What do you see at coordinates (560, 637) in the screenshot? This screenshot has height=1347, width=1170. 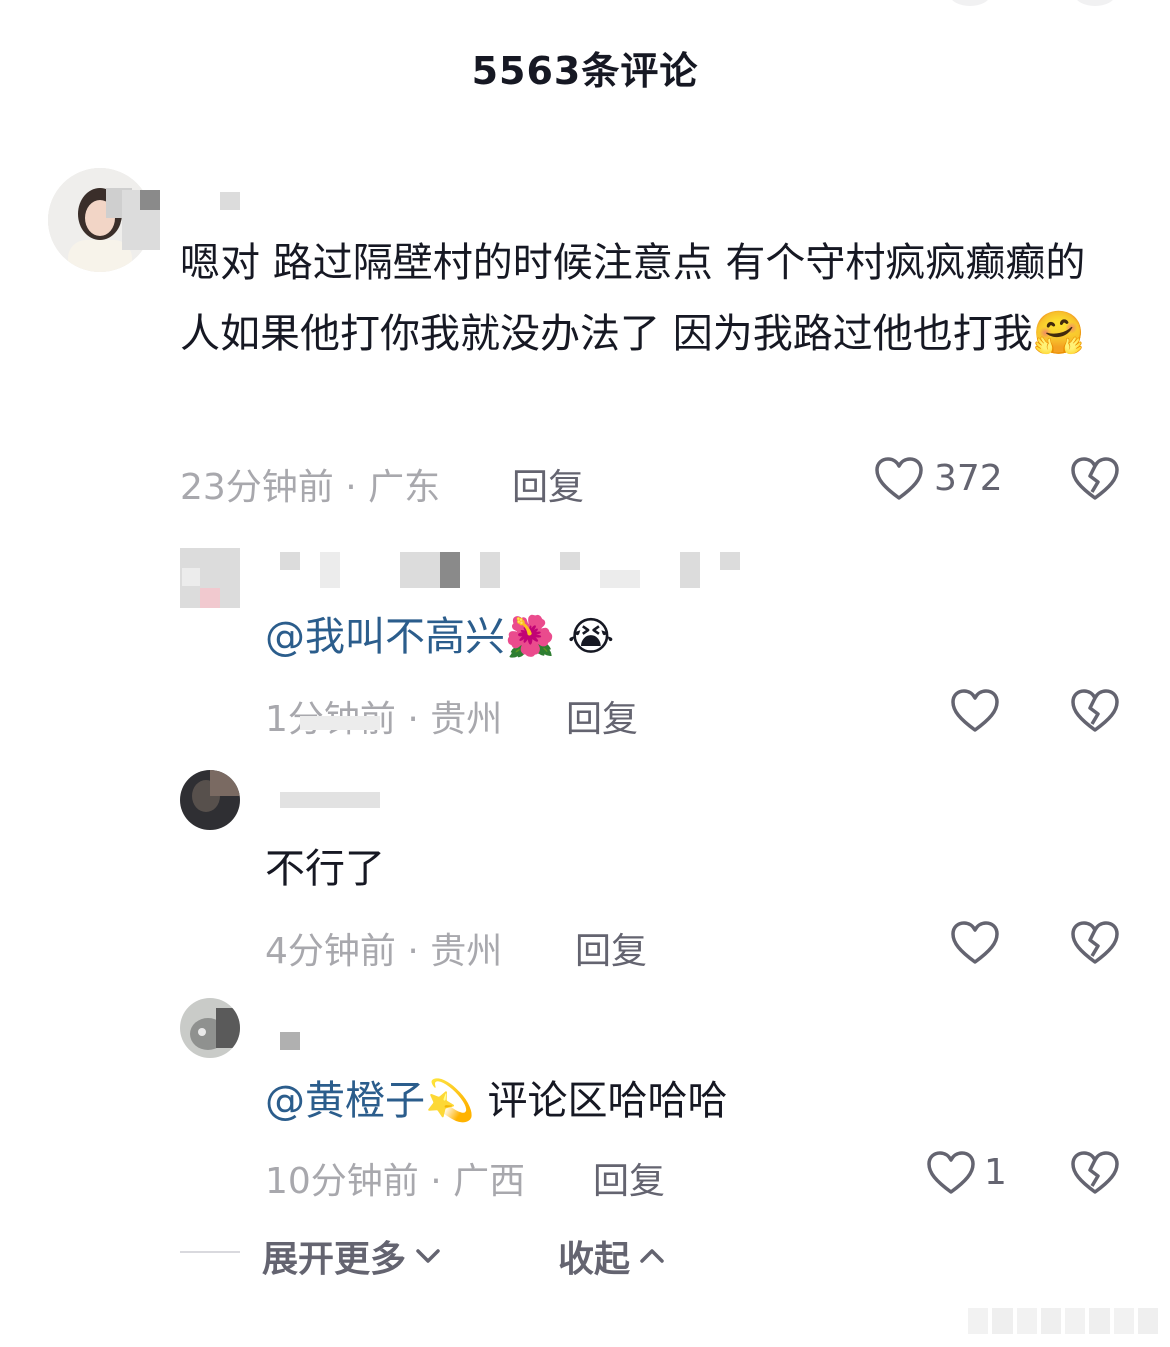 I see `reply-emojis: 🌺 😭` at bounding box center [560, 637].